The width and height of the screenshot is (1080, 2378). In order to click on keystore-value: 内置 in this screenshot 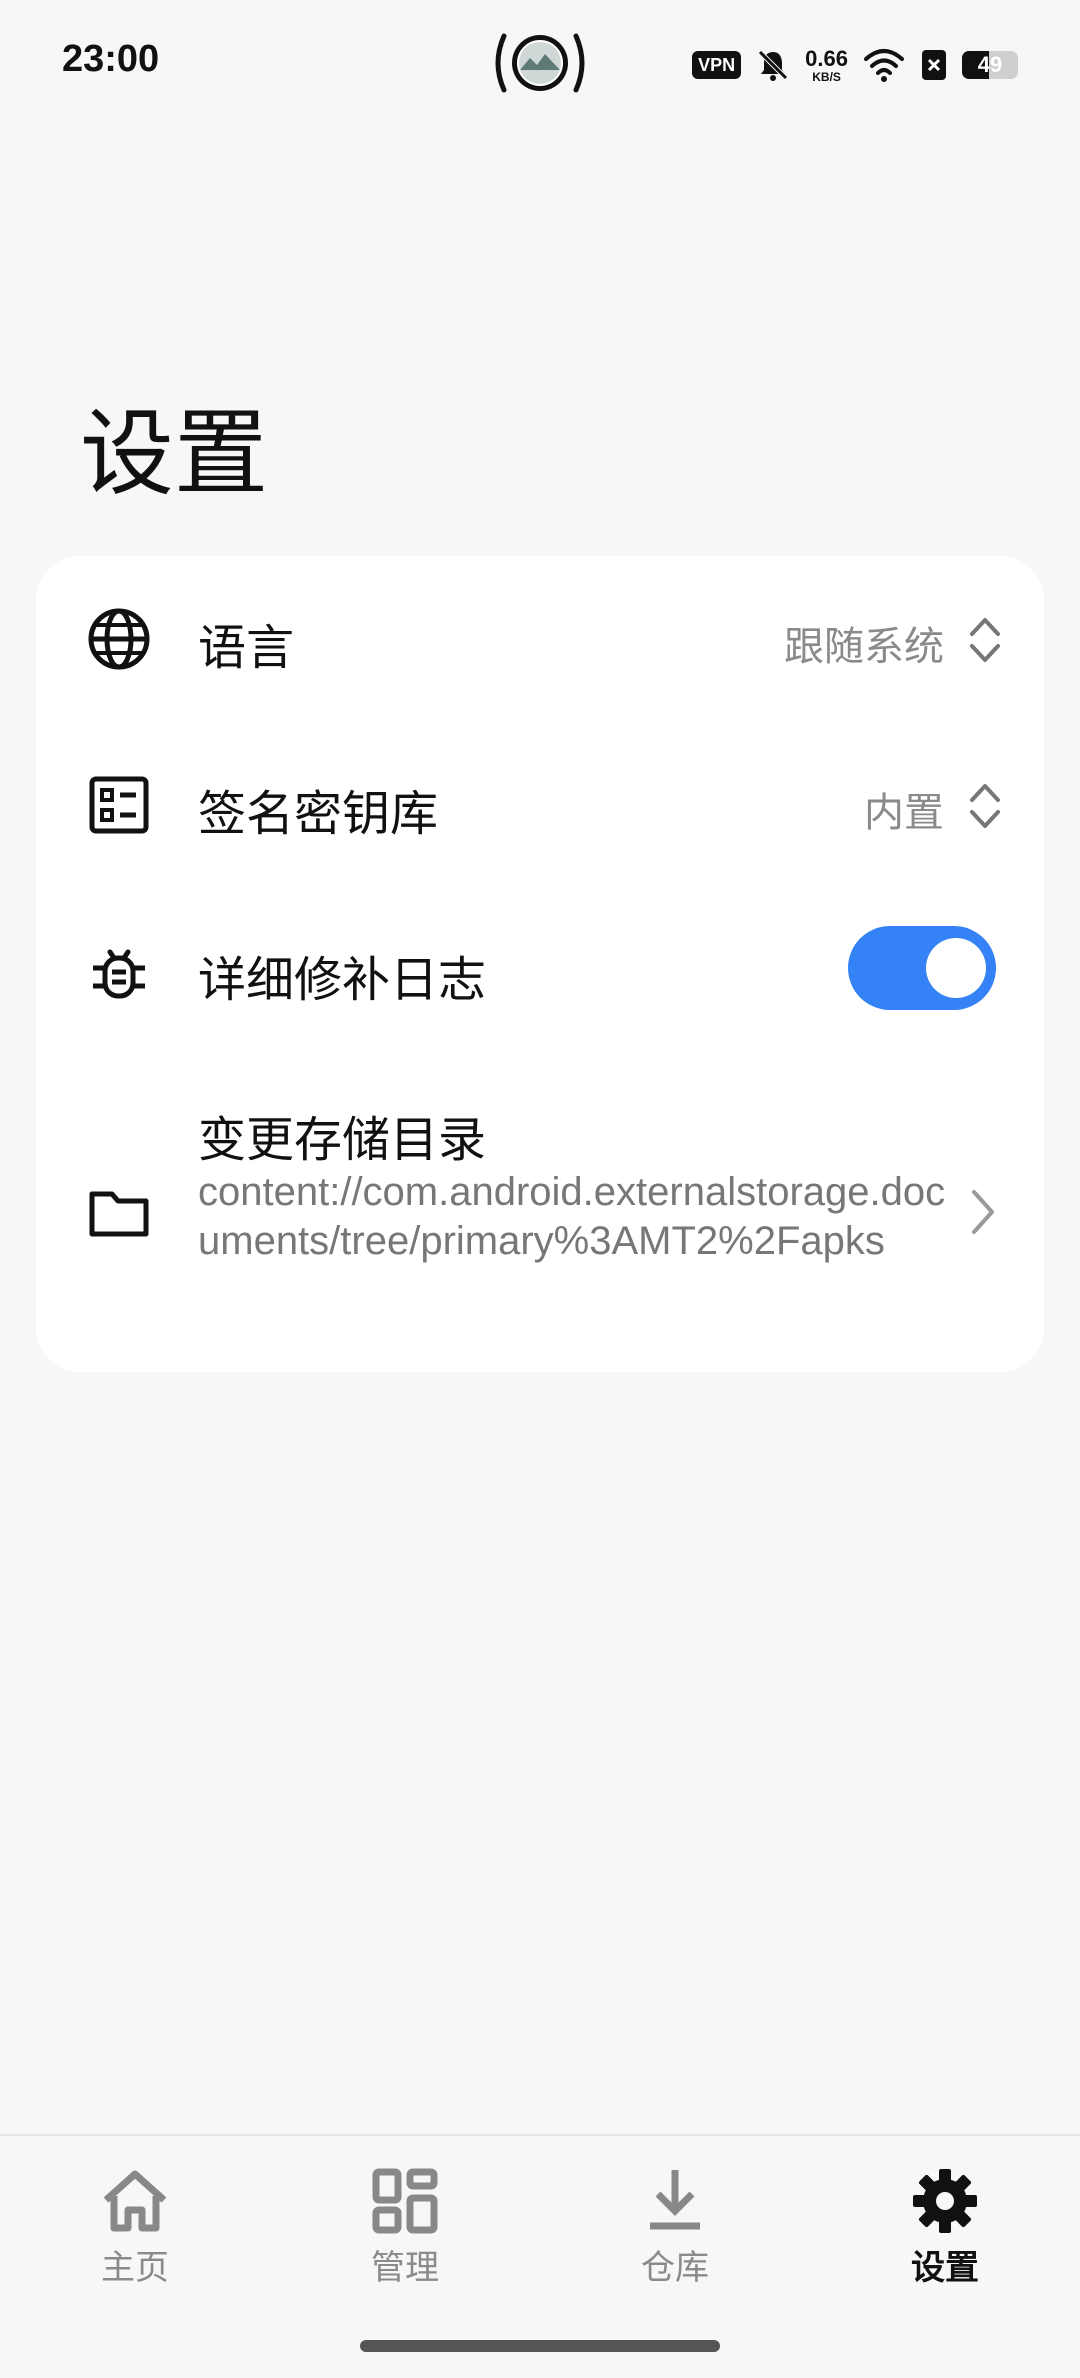, I will do `click(904, 809)`.